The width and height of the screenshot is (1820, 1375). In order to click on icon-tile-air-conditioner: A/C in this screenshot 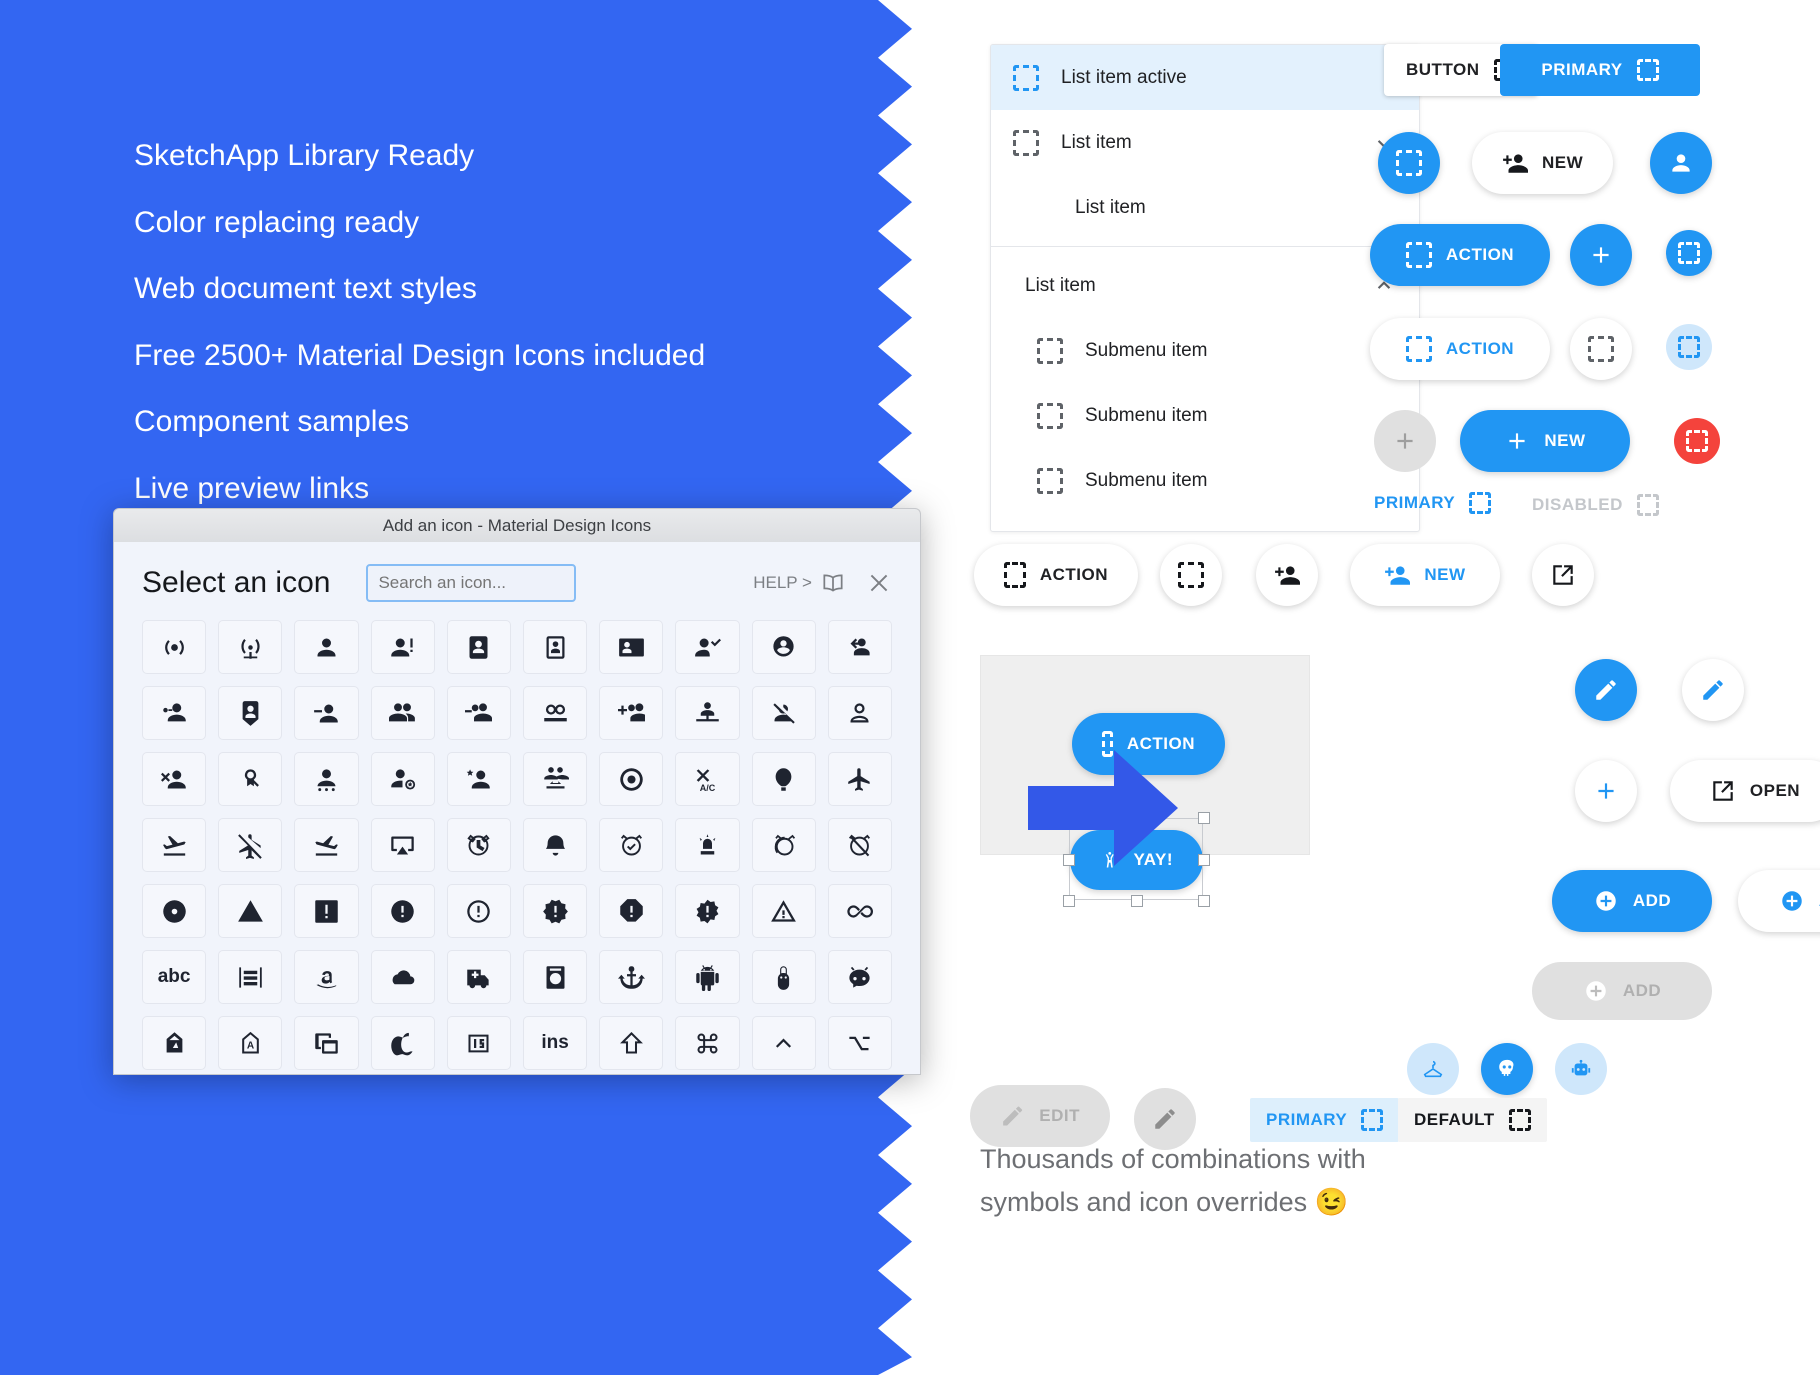, I will do `click(707, 779)`.